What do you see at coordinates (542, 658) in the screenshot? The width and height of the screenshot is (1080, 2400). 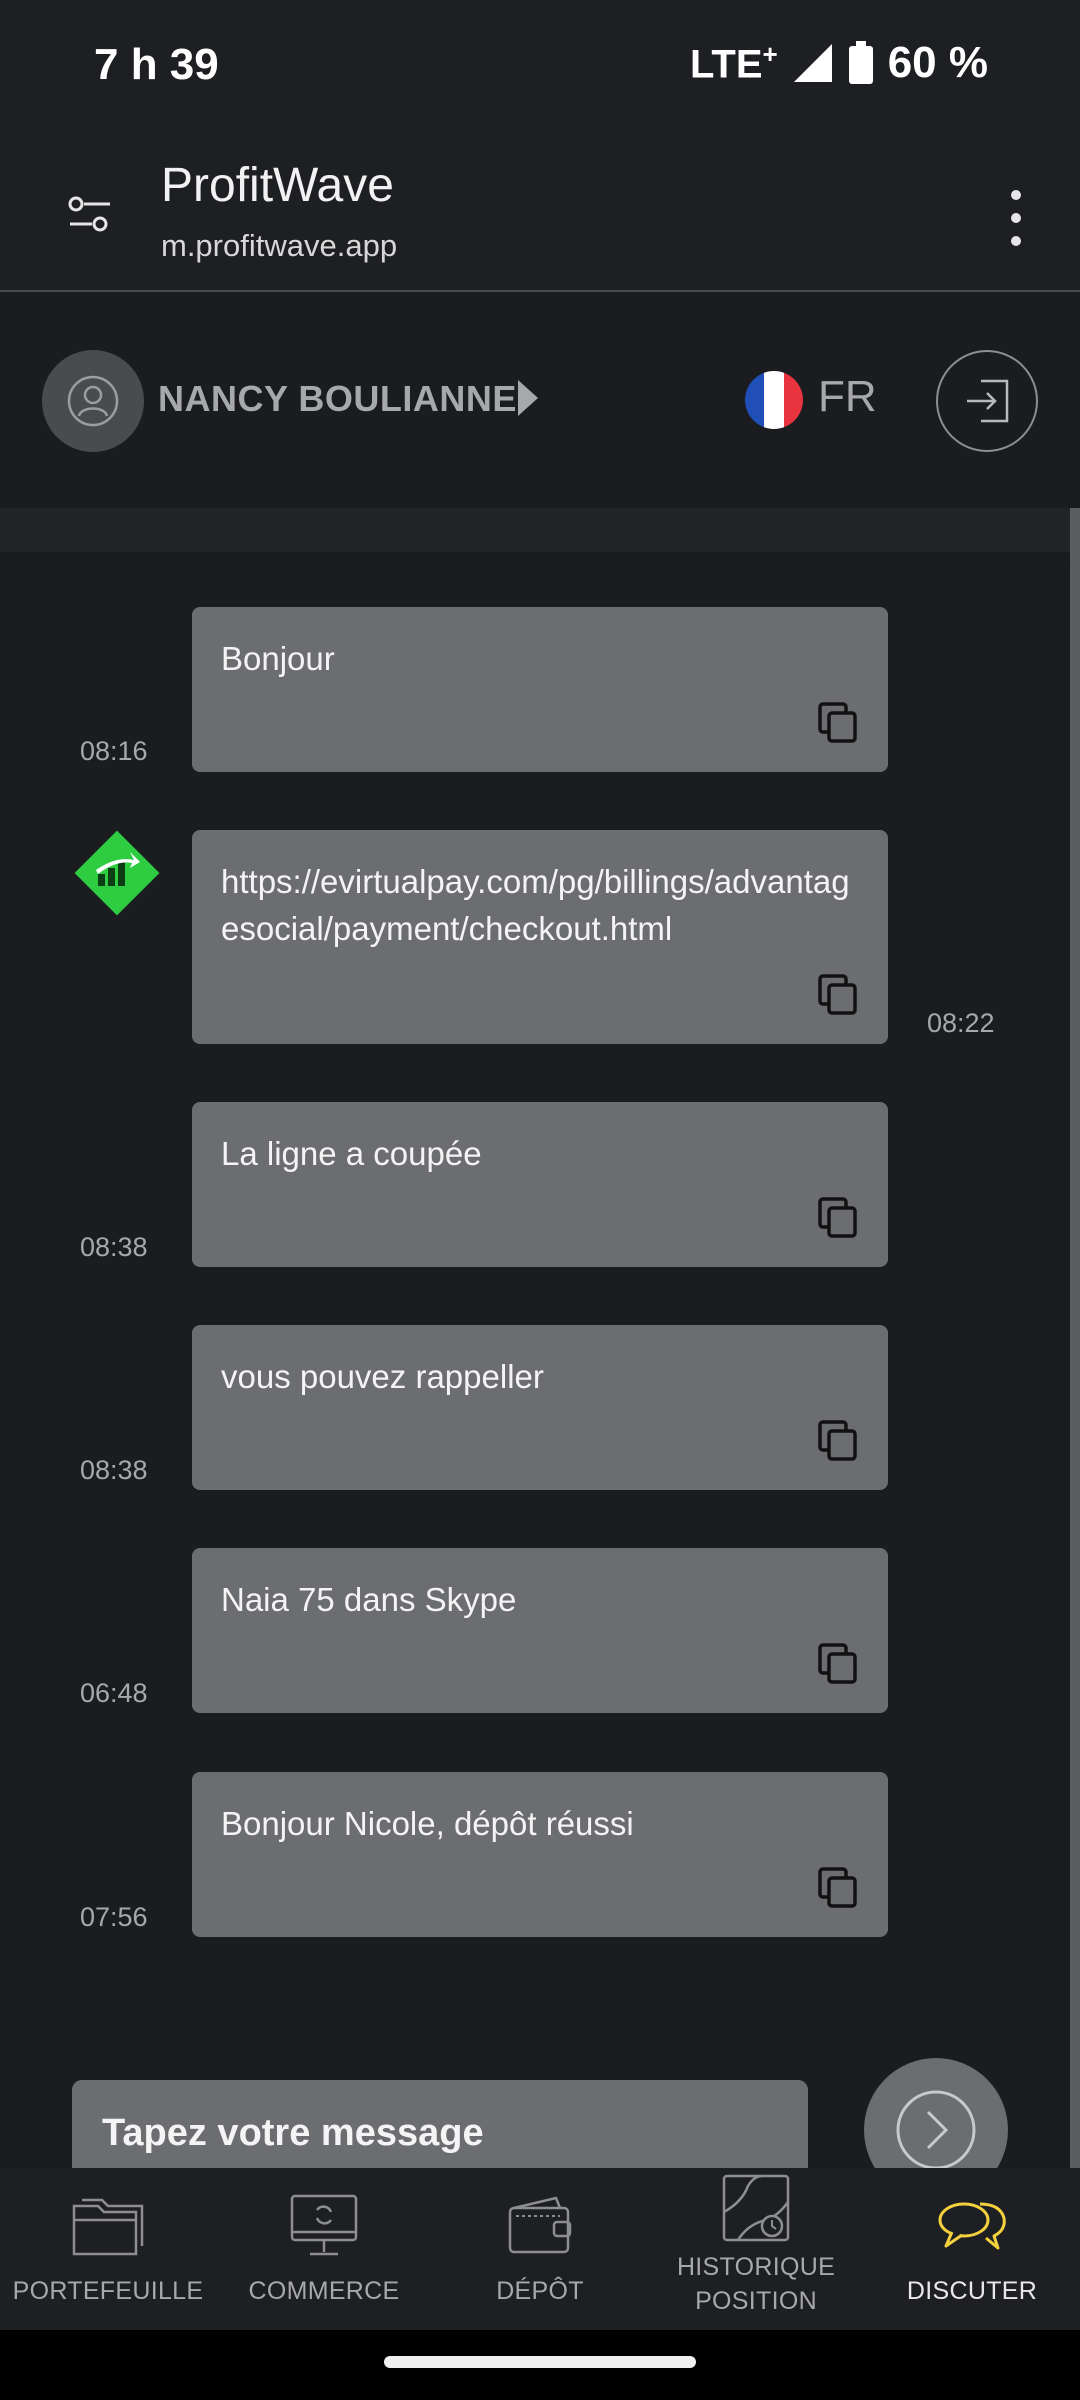 I see `message-text: Bonjour` at bounding box center [542, 658].